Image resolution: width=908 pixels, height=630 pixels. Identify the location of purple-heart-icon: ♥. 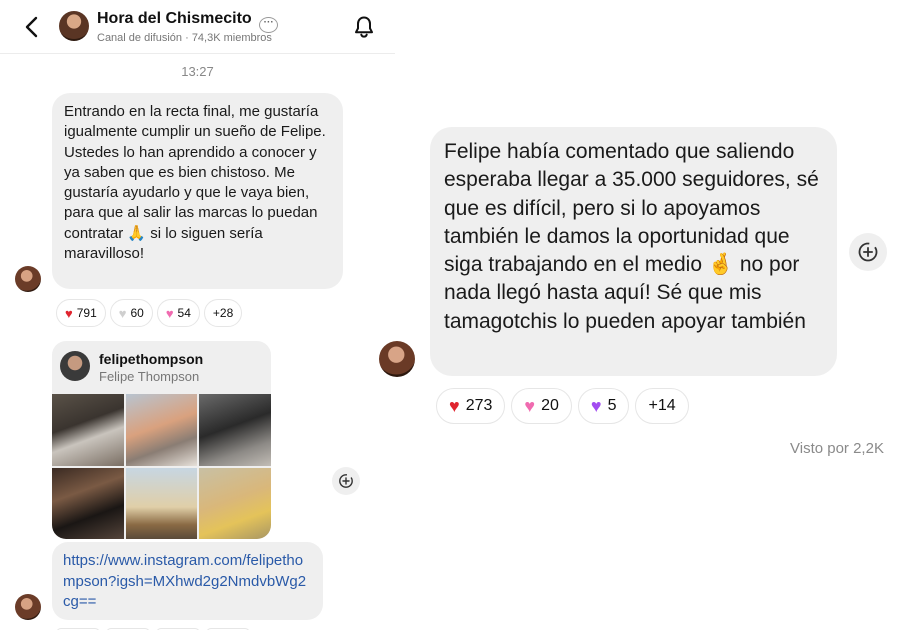
(596, 405).